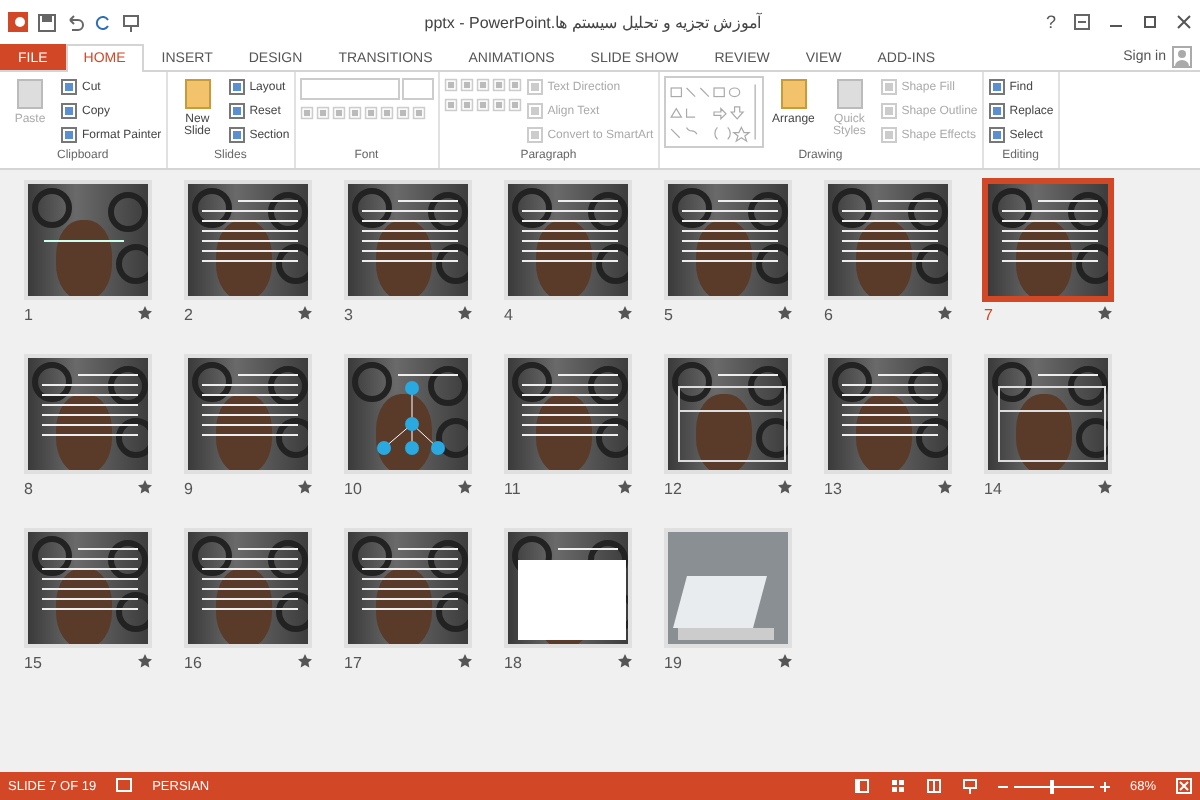  Describe the element at coordinates (673, 489) in the screenshot. I see `slide-number: 12` at that location.